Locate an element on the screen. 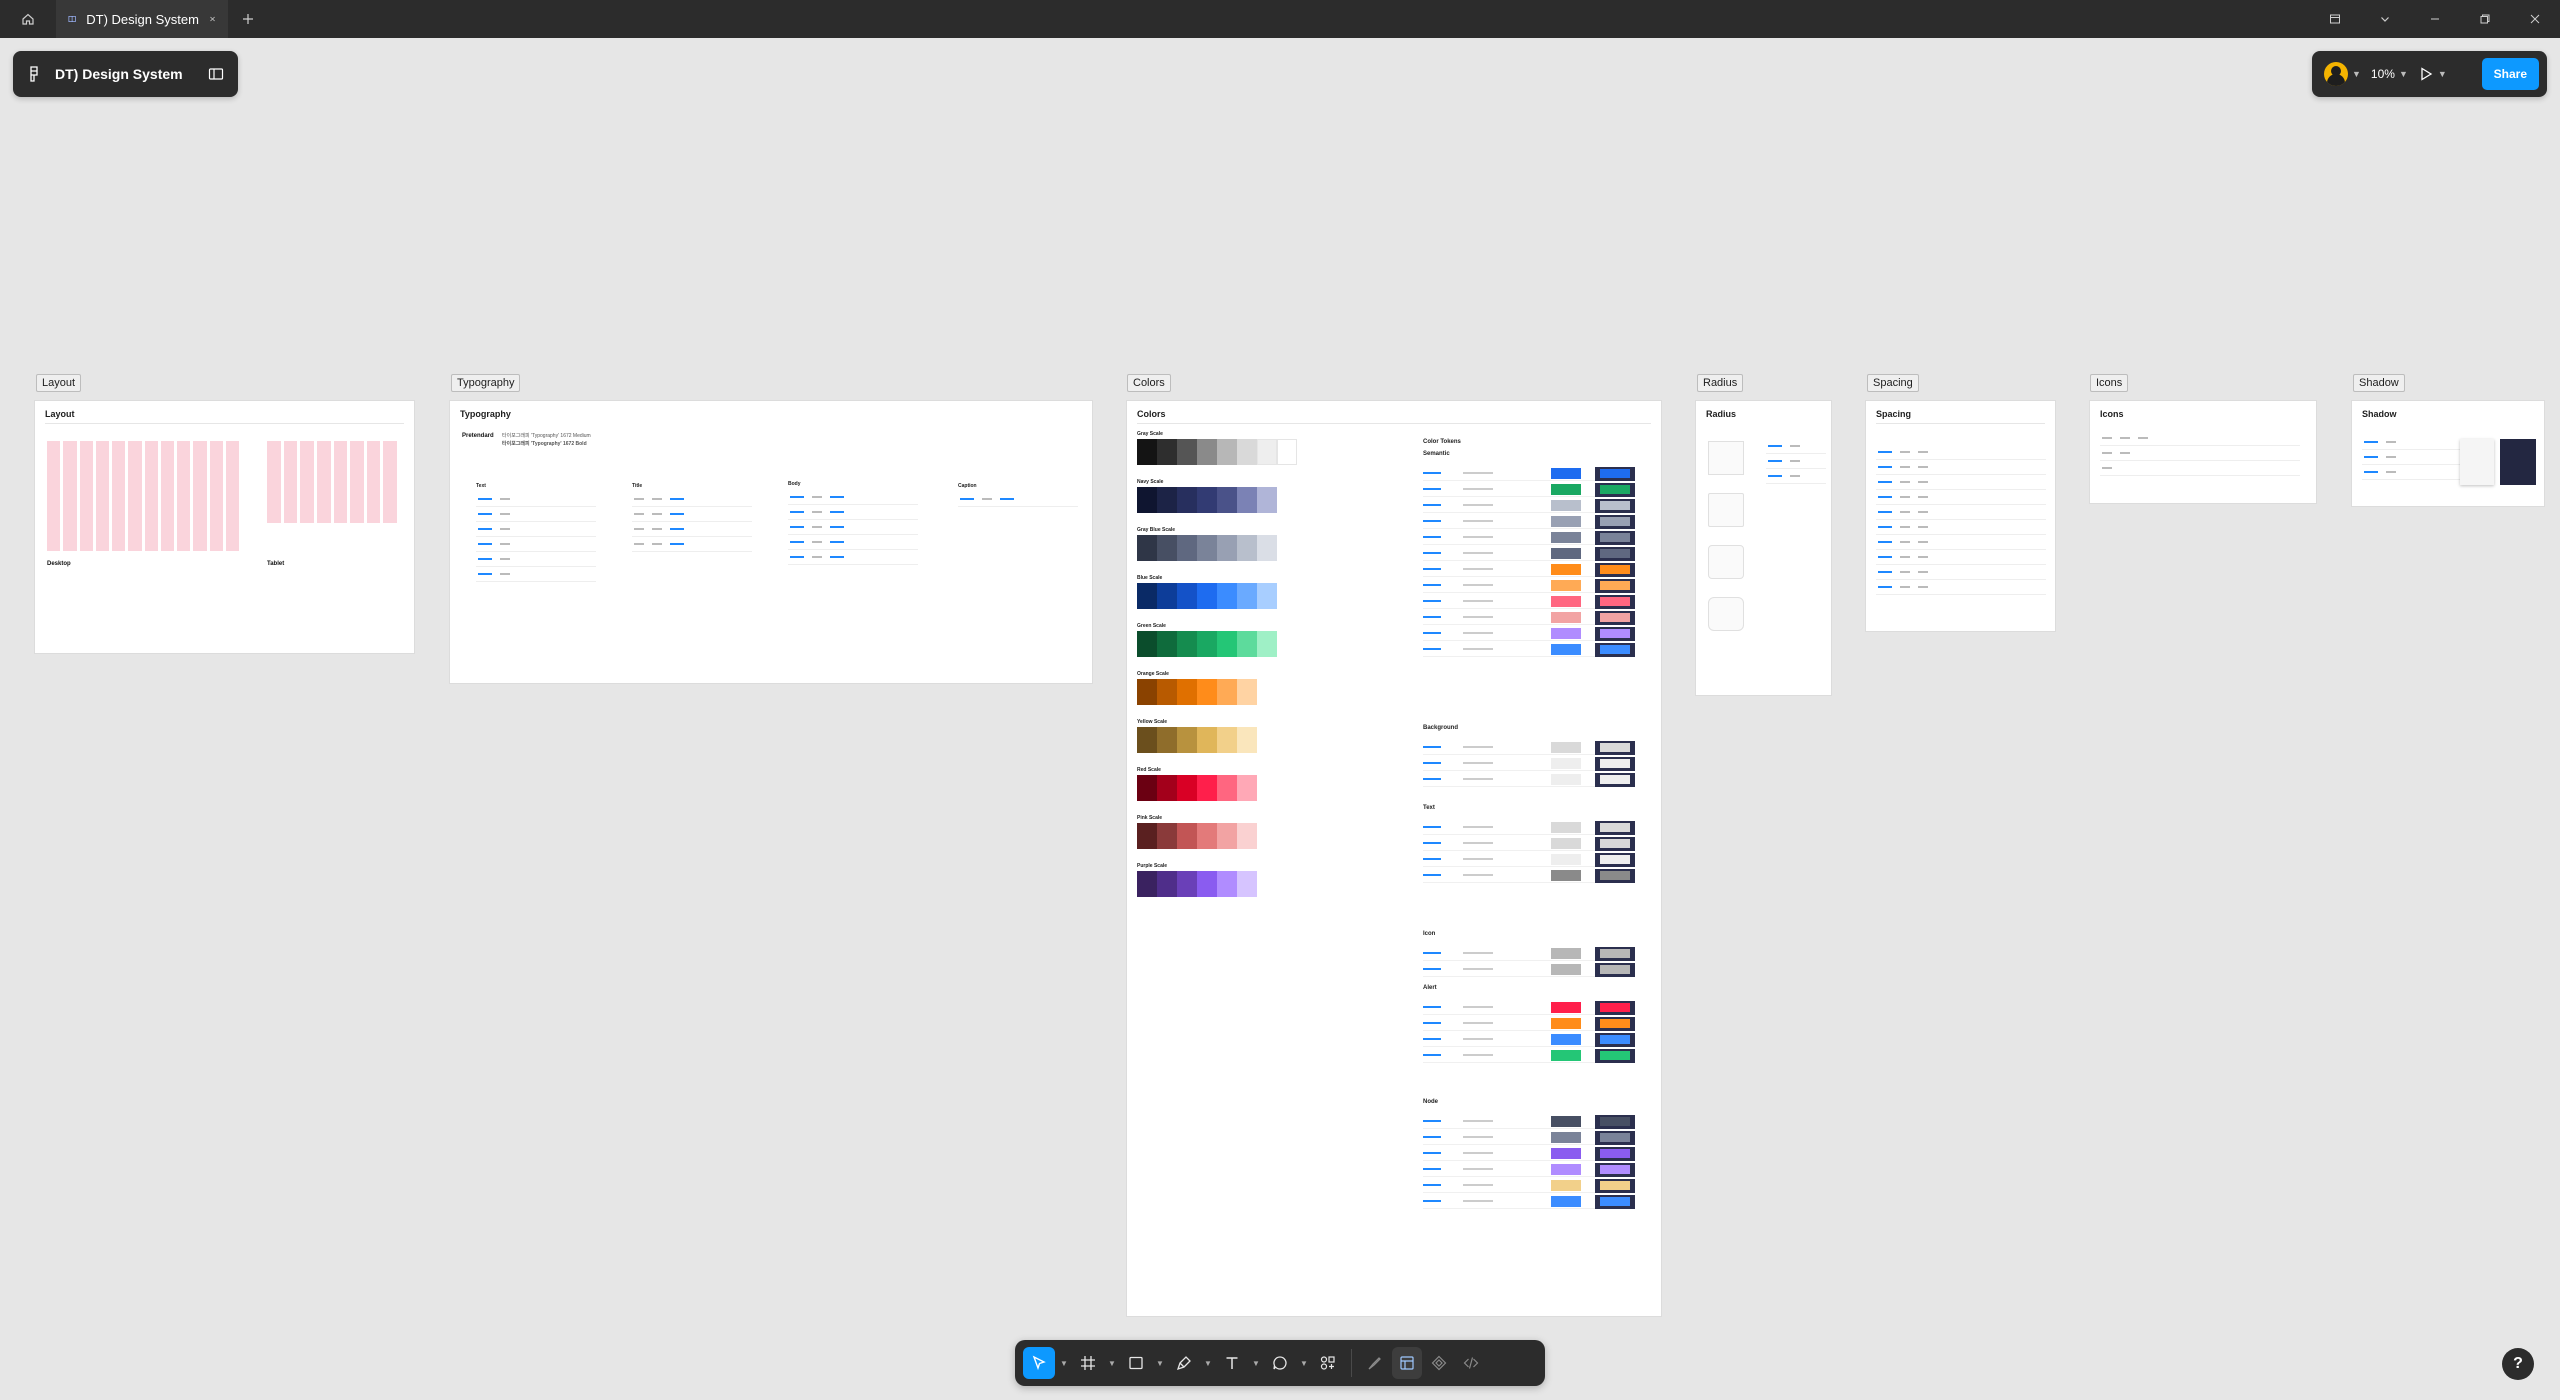 This screenshot has width=2560, height=1400. components-mode-button is located at coordinates (1439, 1363).